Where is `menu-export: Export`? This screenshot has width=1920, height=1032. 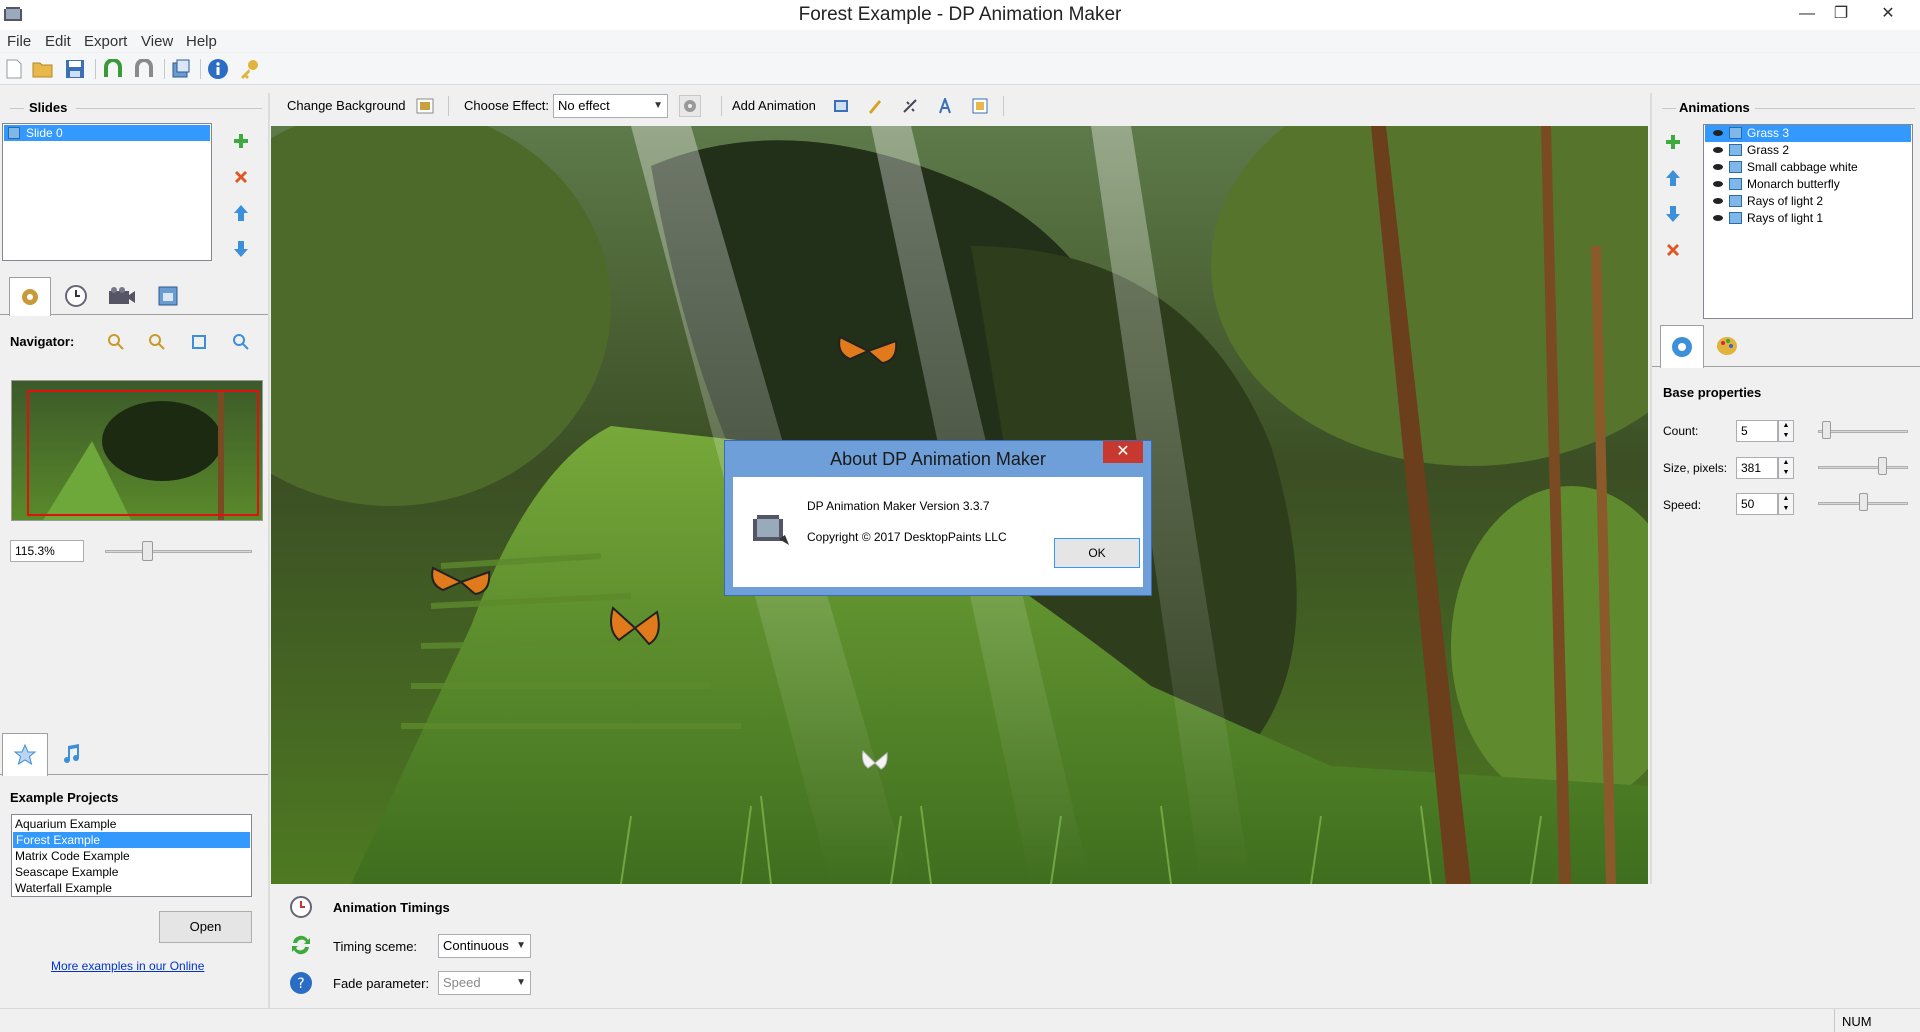 menu-export: Export is located at coordinates (105, 41).